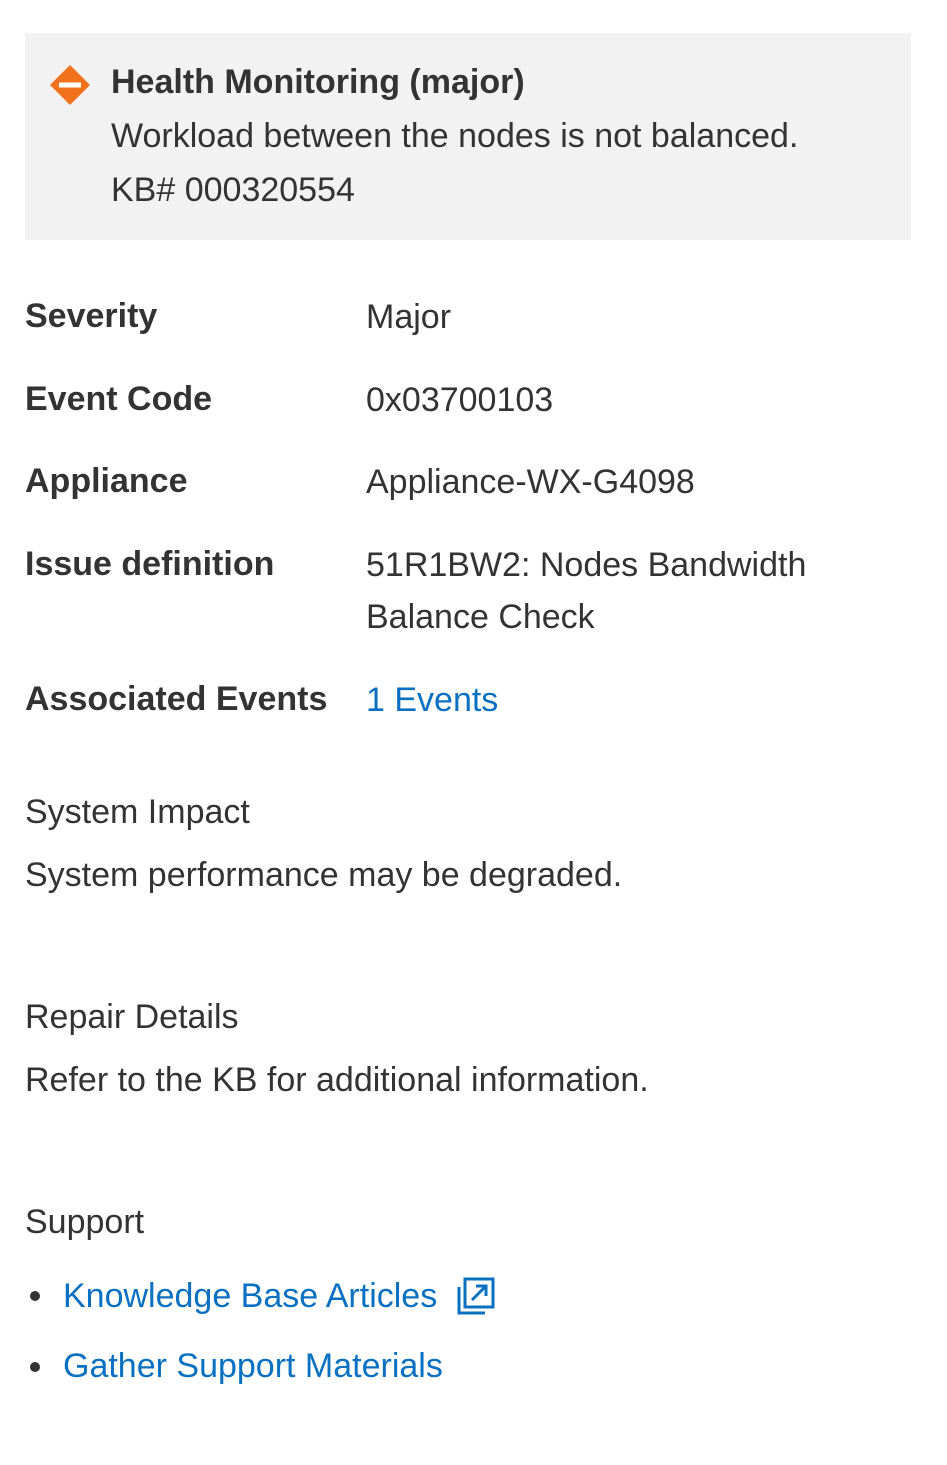  Describe the element at coordinates (85, 1222) in the screenshot. I see `support-heading: Support` at that location.